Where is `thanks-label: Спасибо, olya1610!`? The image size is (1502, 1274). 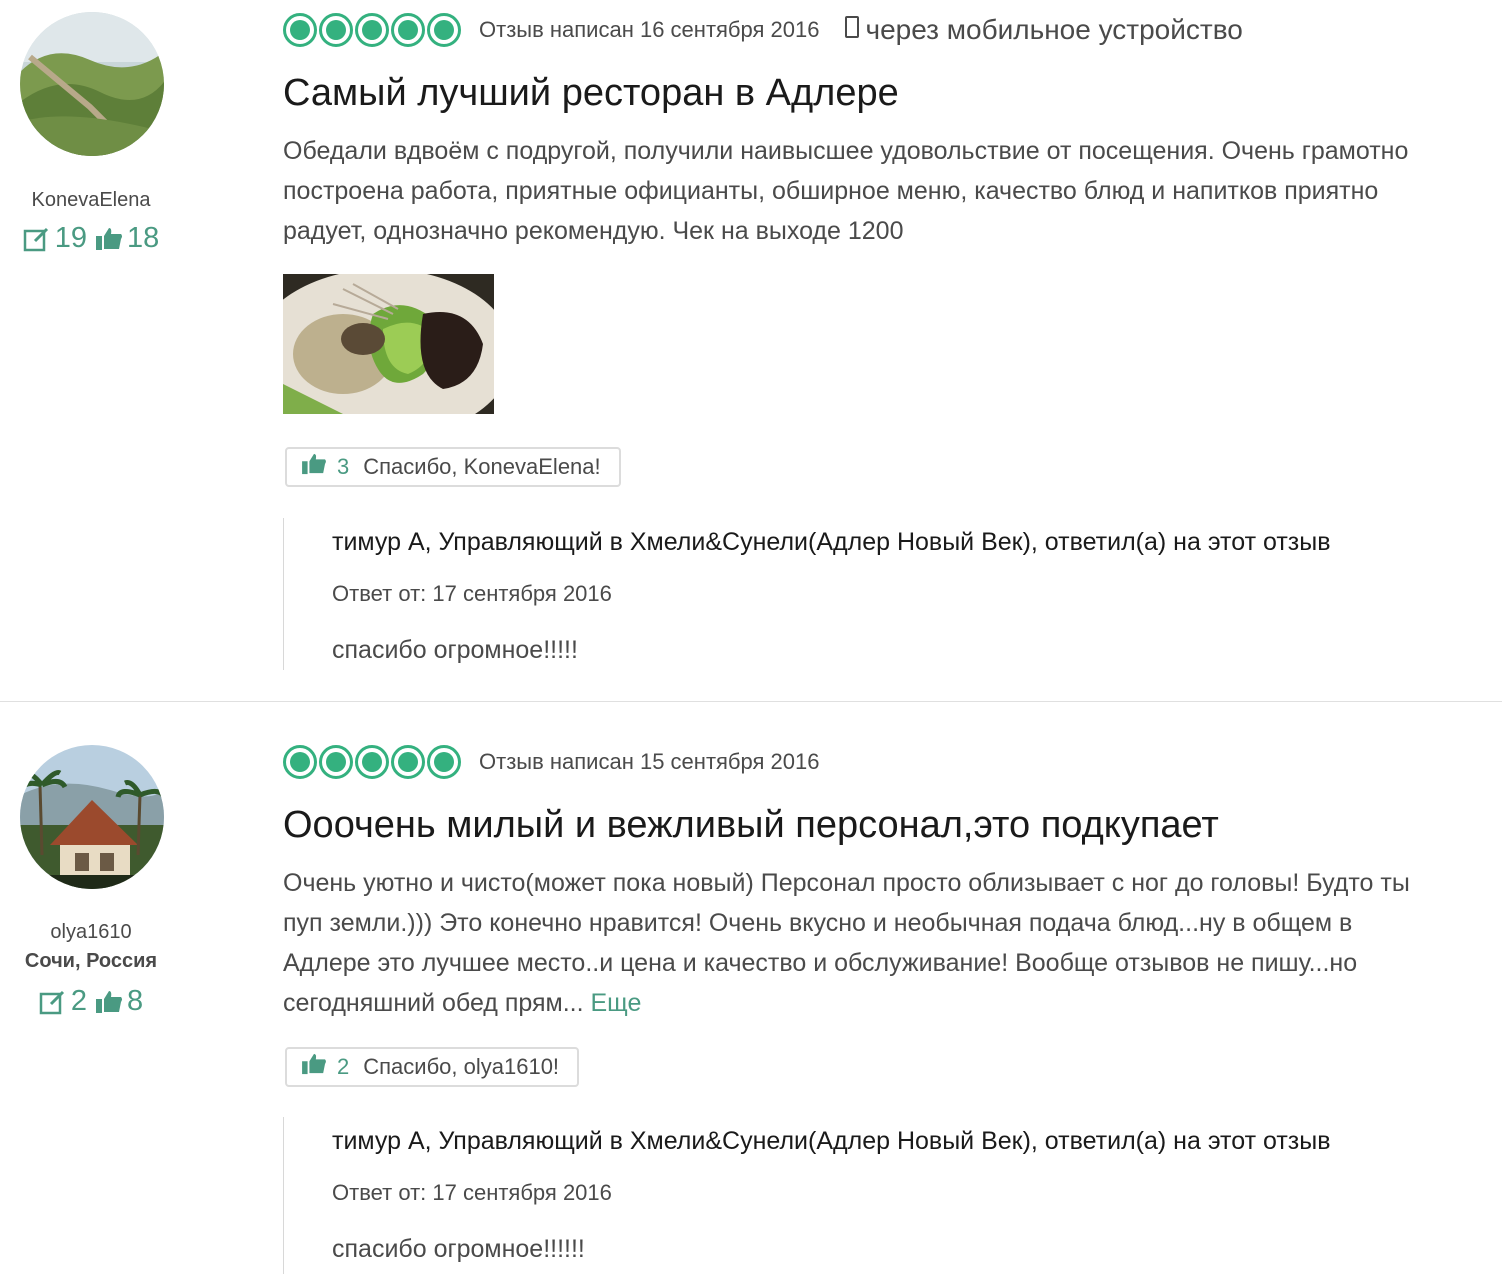 thanks-label: Спасибо, olya1610! is located at coordinates (461, 1066).